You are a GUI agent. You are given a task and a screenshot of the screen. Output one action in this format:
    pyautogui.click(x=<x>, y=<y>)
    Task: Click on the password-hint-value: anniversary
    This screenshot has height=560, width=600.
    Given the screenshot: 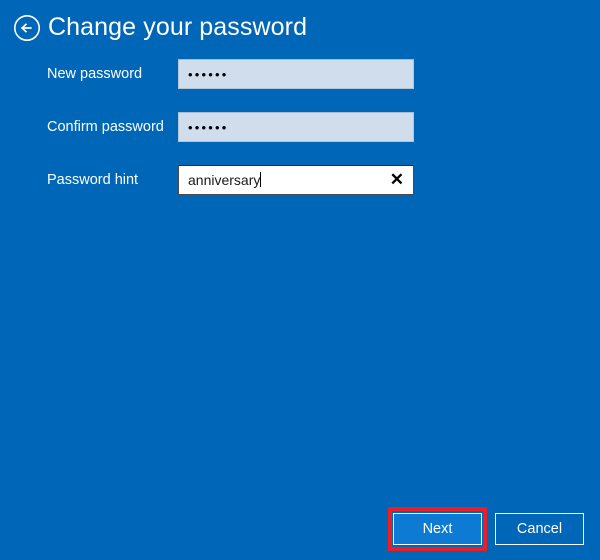 What is the action you would take?
    pyautogui.click(x=224, y=180)
    